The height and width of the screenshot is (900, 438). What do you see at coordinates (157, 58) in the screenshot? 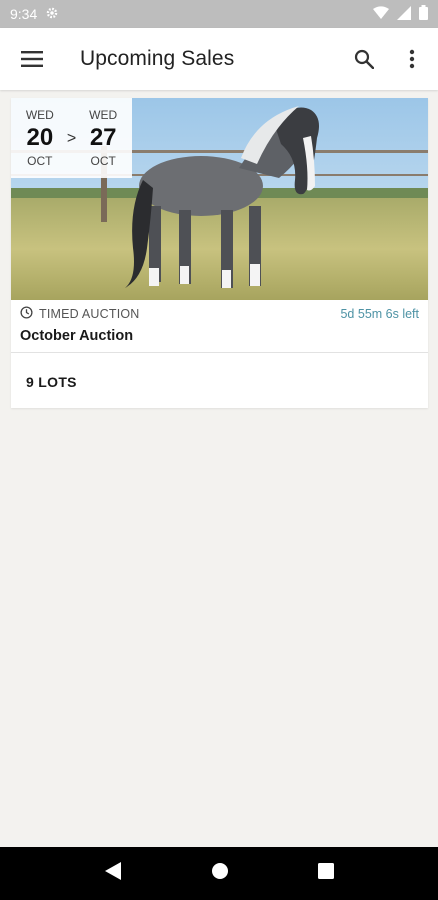
I see `page-title: Upcoming Sales` at bounding box center [157, 58].